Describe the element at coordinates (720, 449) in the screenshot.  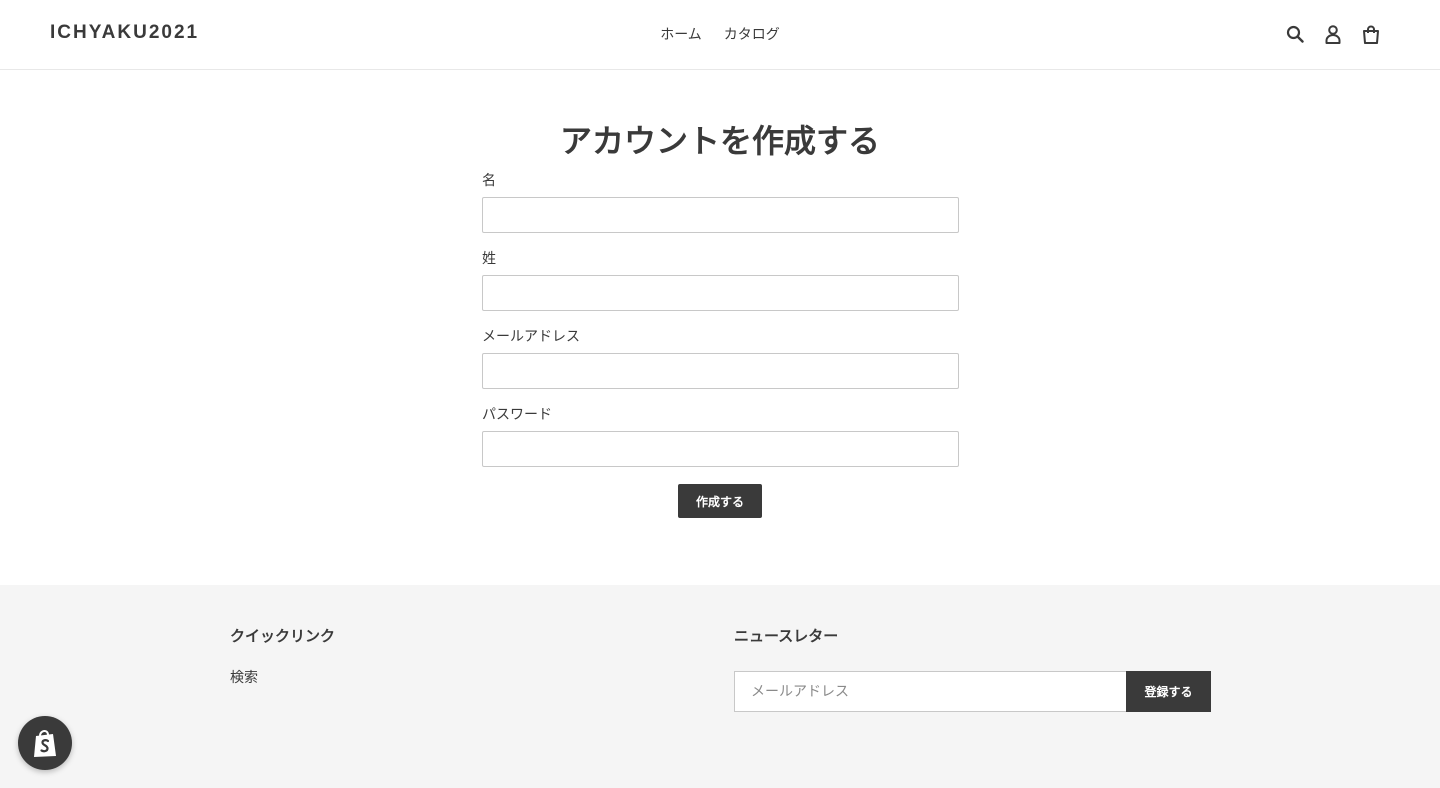
I see `password-field` at that location.